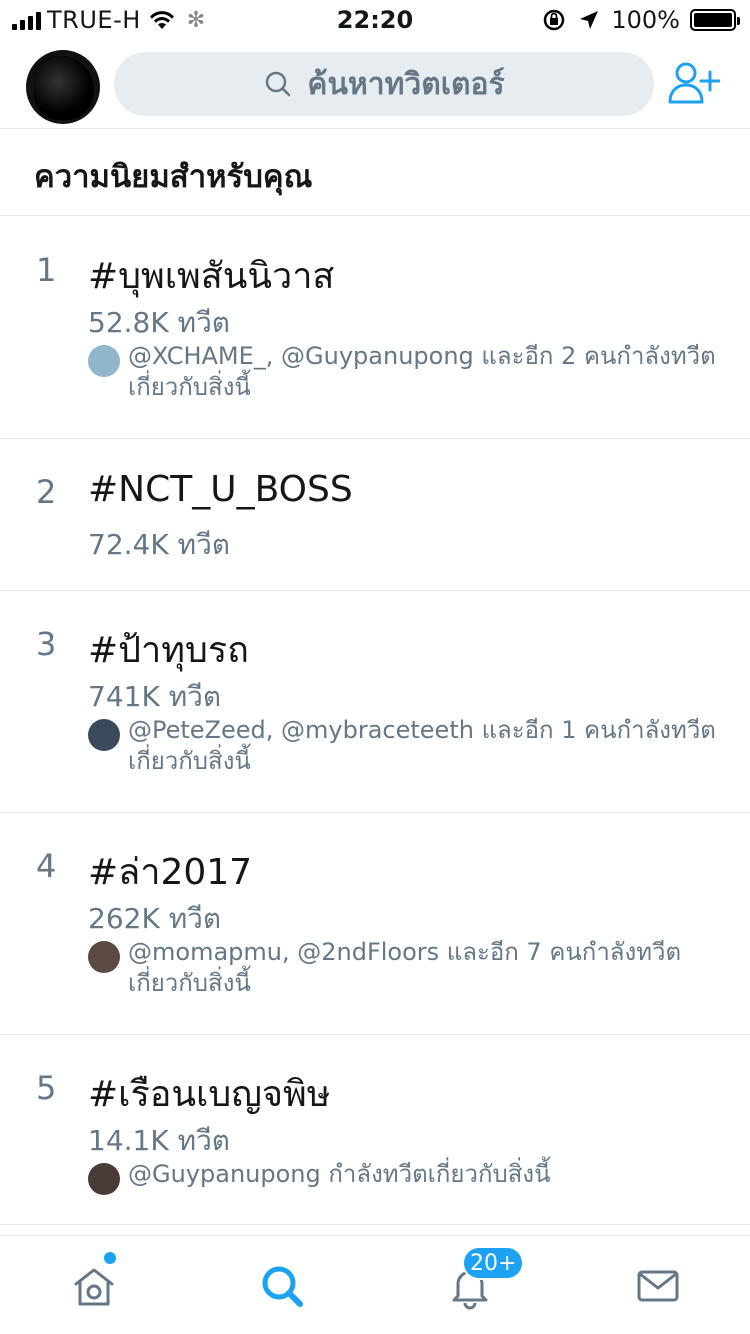 Image resolution: width=750 pixels, height=1334 pixels. I want to click on search-bar: ค้นหาทวิตเตอร์, so click(384, 84).